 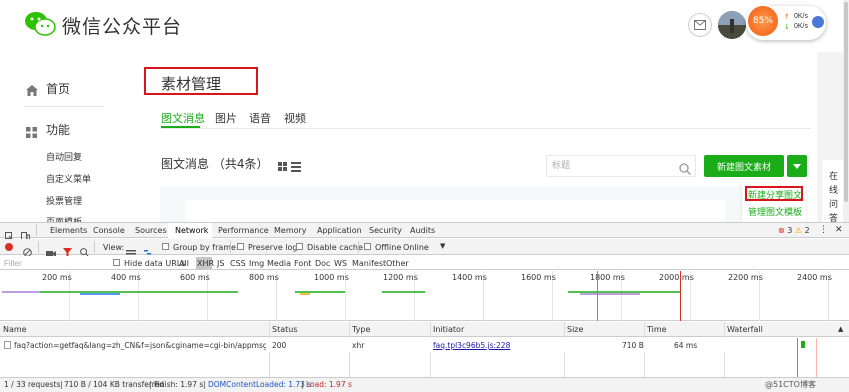 What do you see at coordinates (840, 329) in the screenshot?
I see `sort-caret-icon: ▲` at bounding box center [840, 329].